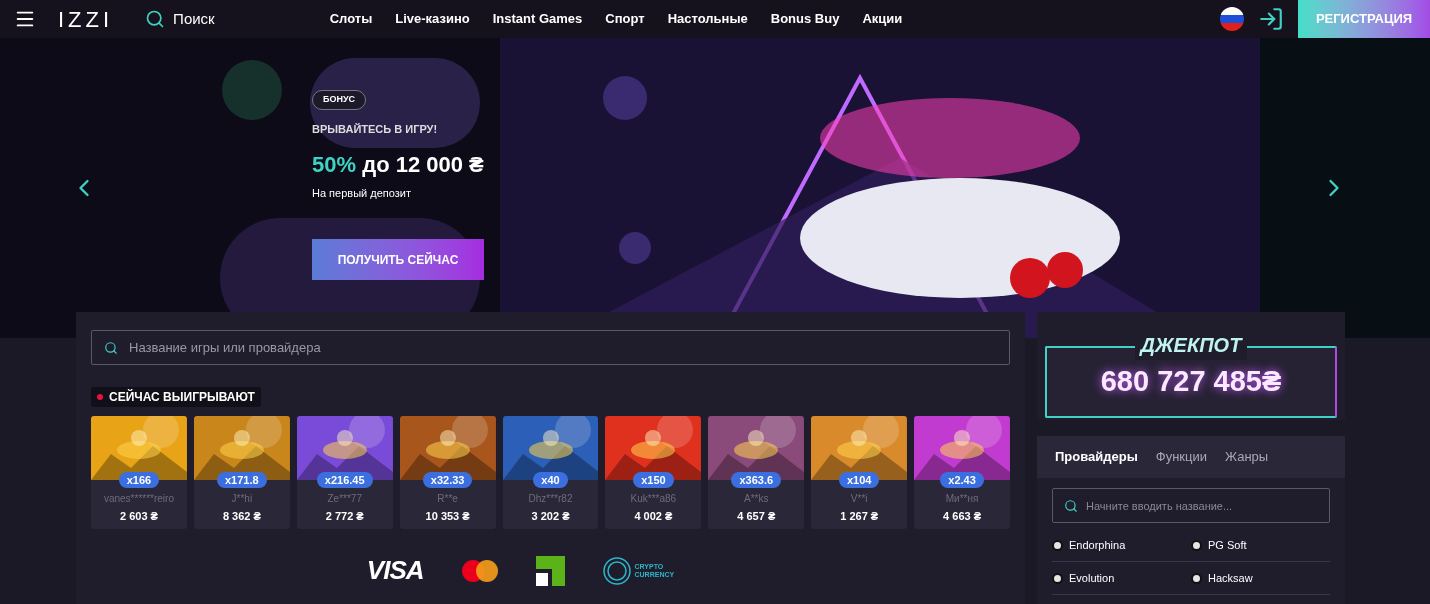 This screenshot has height=604, width=1430. What do you see at coordinates (1260, 545) in the screenshot?
I see `provider-item: PG Soft` at bounding box center [1260, 545].